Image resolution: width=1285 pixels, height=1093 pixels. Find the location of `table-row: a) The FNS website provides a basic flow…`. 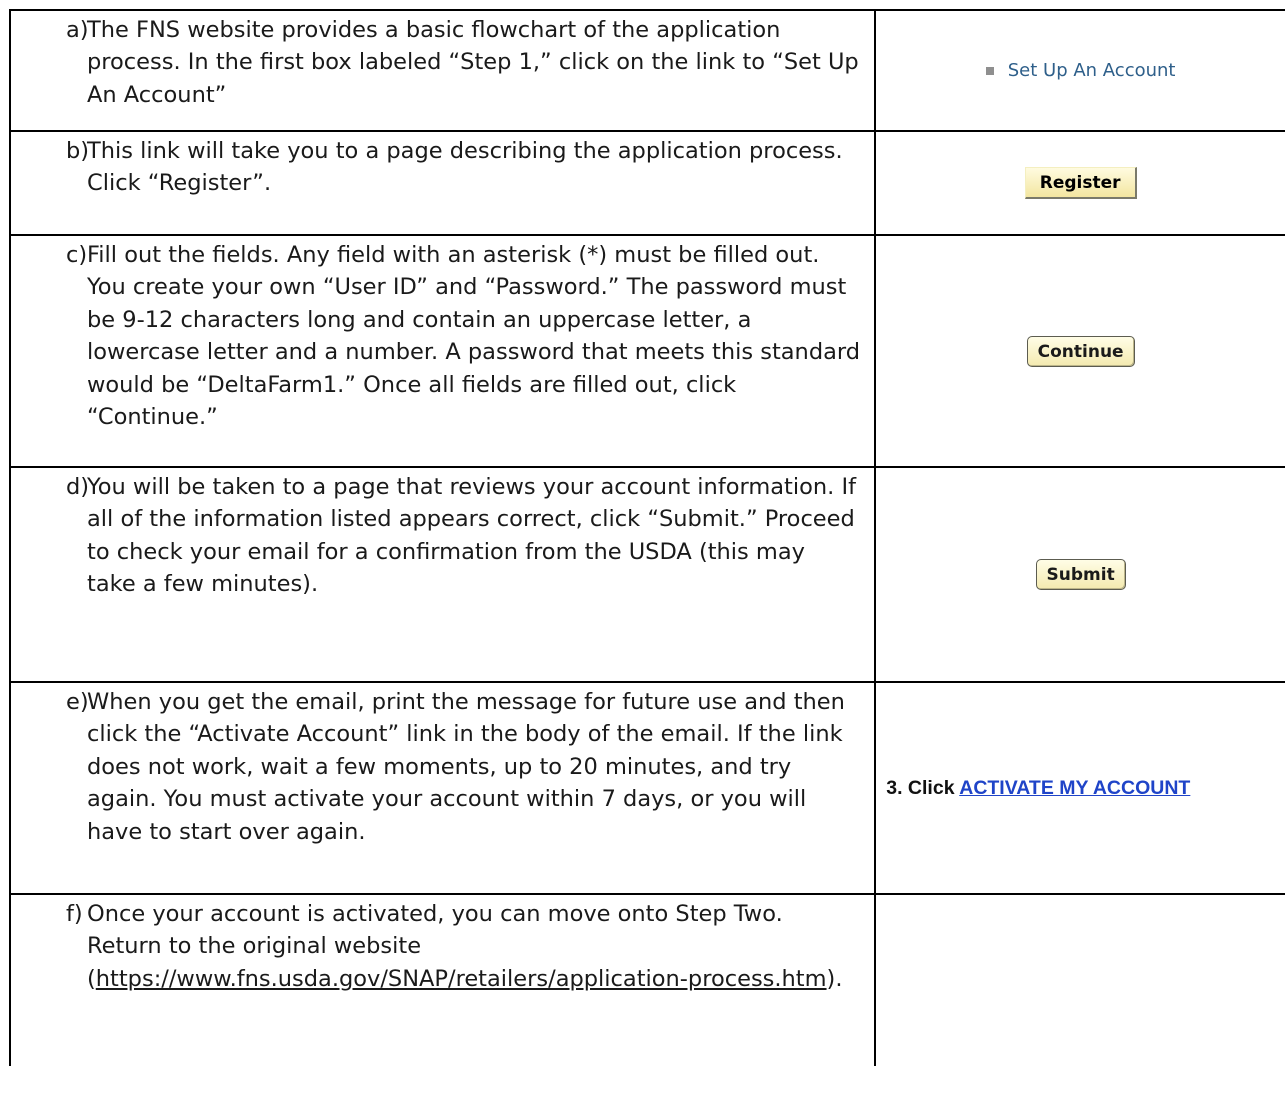

table-row: a) The FNS website provides a basic flow… is located at coordinates (646, 70).